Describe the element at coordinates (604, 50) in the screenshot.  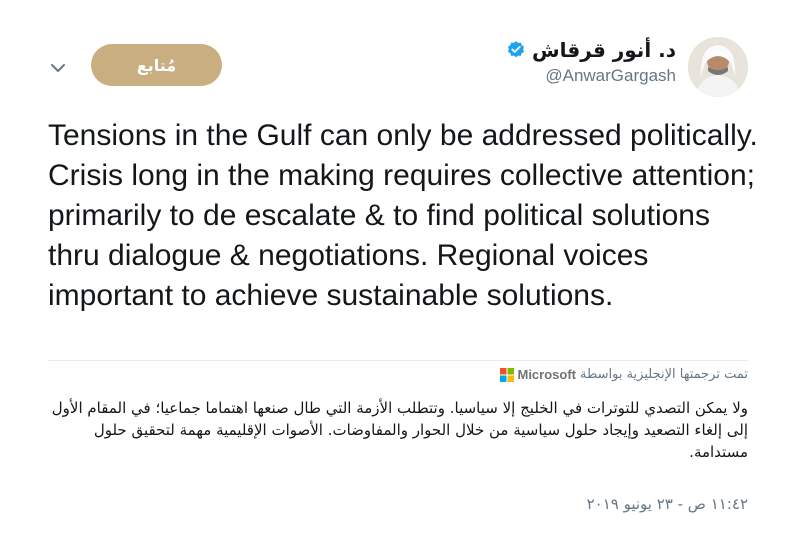
I see `display-name: د. أنور قرقاش` at that location.